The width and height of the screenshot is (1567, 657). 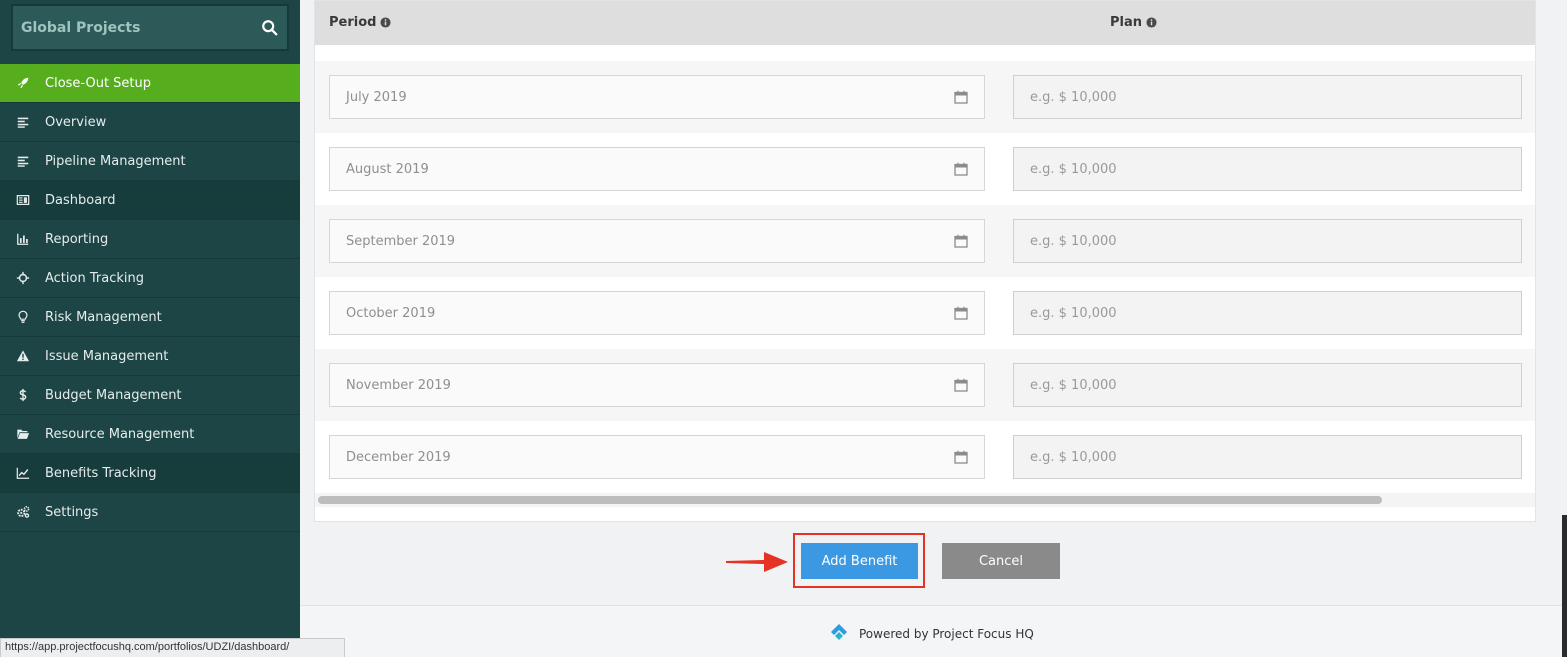 I want to click on sidebar-item-risk-management: Risk Management, so click(x=150, y=317).